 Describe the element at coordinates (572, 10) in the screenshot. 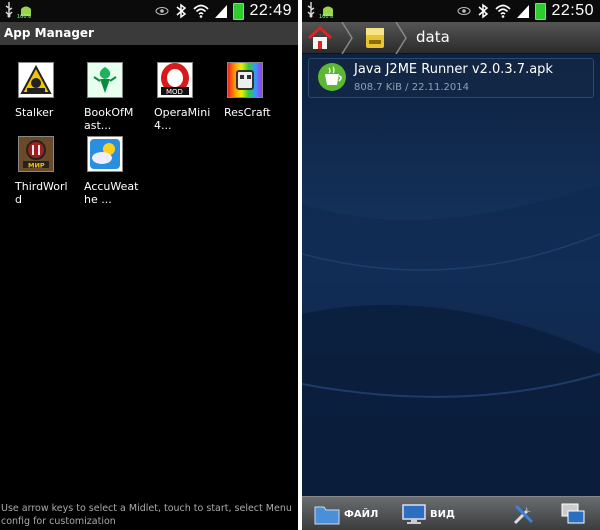

I see `status-time: 22:50` at that location.